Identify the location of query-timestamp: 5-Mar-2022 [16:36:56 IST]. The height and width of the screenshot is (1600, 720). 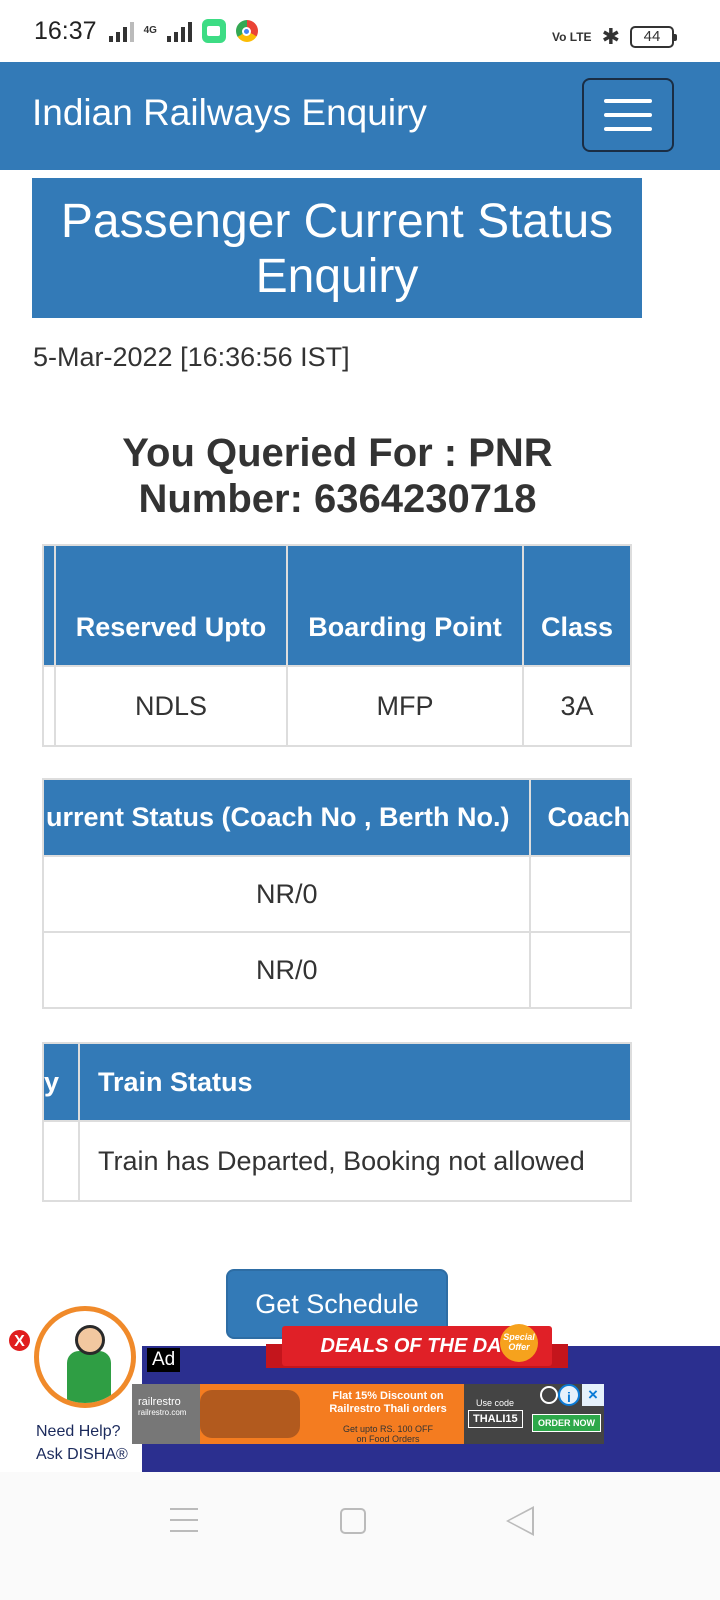
(191, 357).